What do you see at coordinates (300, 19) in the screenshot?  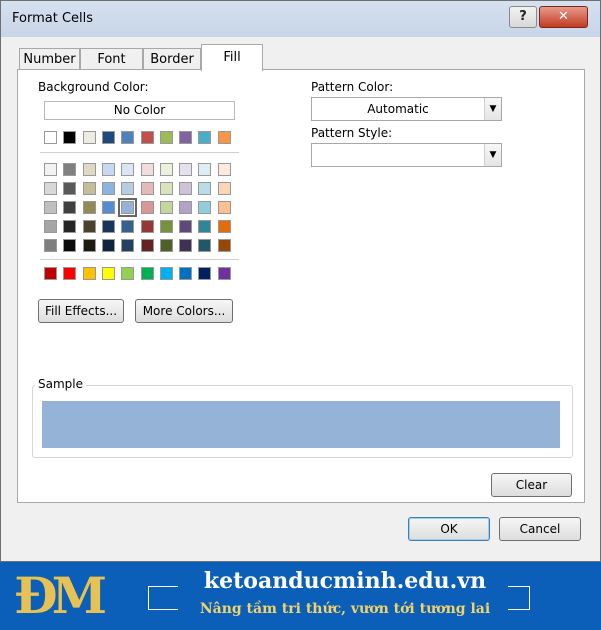 I see `title-bar: Format Cells ? ✕` at bounding box center [300, 19].